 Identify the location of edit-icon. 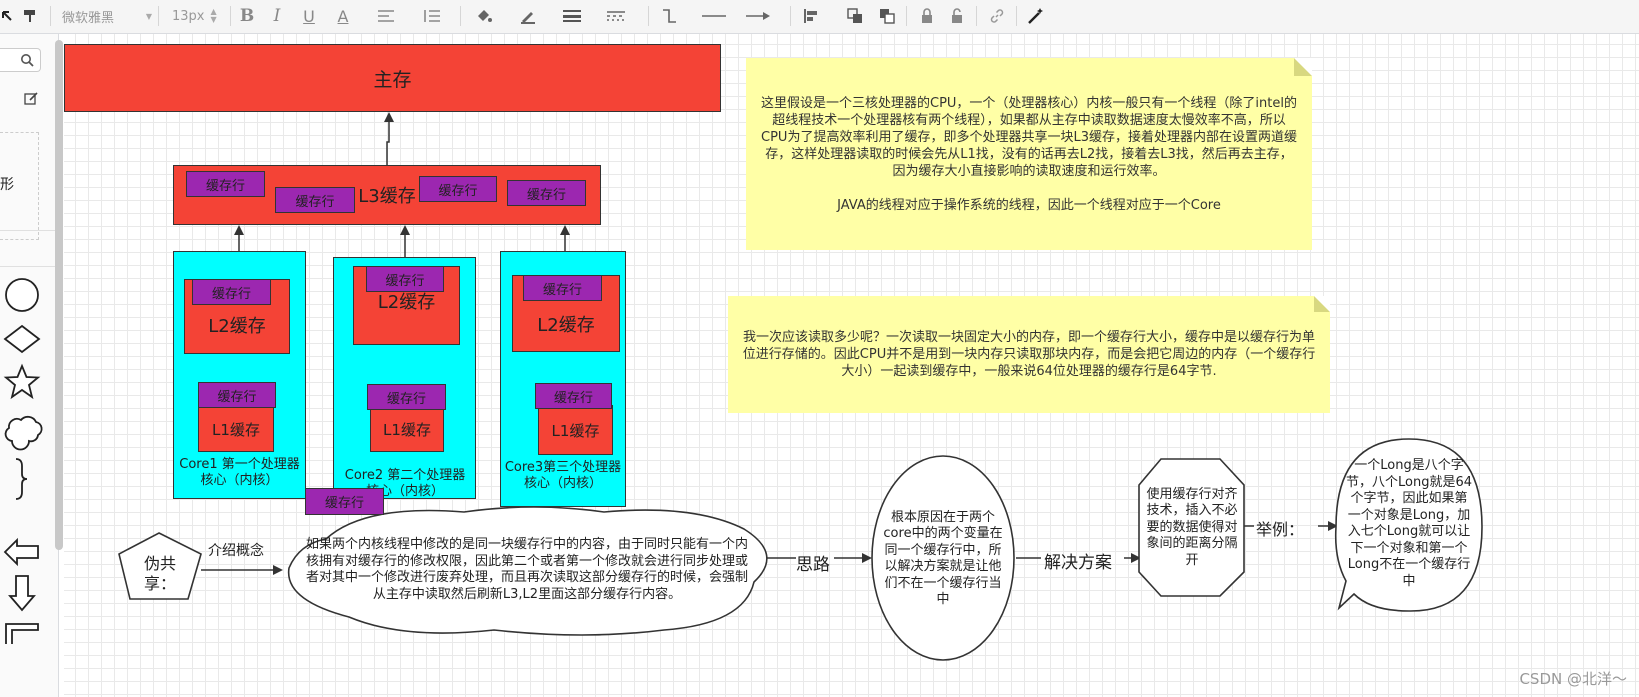
(31, 100).